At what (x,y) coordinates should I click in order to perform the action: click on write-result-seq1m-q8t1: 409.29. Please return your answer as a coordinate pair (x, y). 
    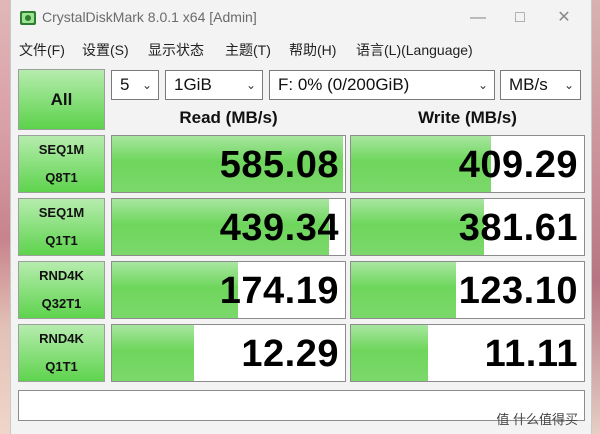
    Looking at the image, I should click on (467, 164).